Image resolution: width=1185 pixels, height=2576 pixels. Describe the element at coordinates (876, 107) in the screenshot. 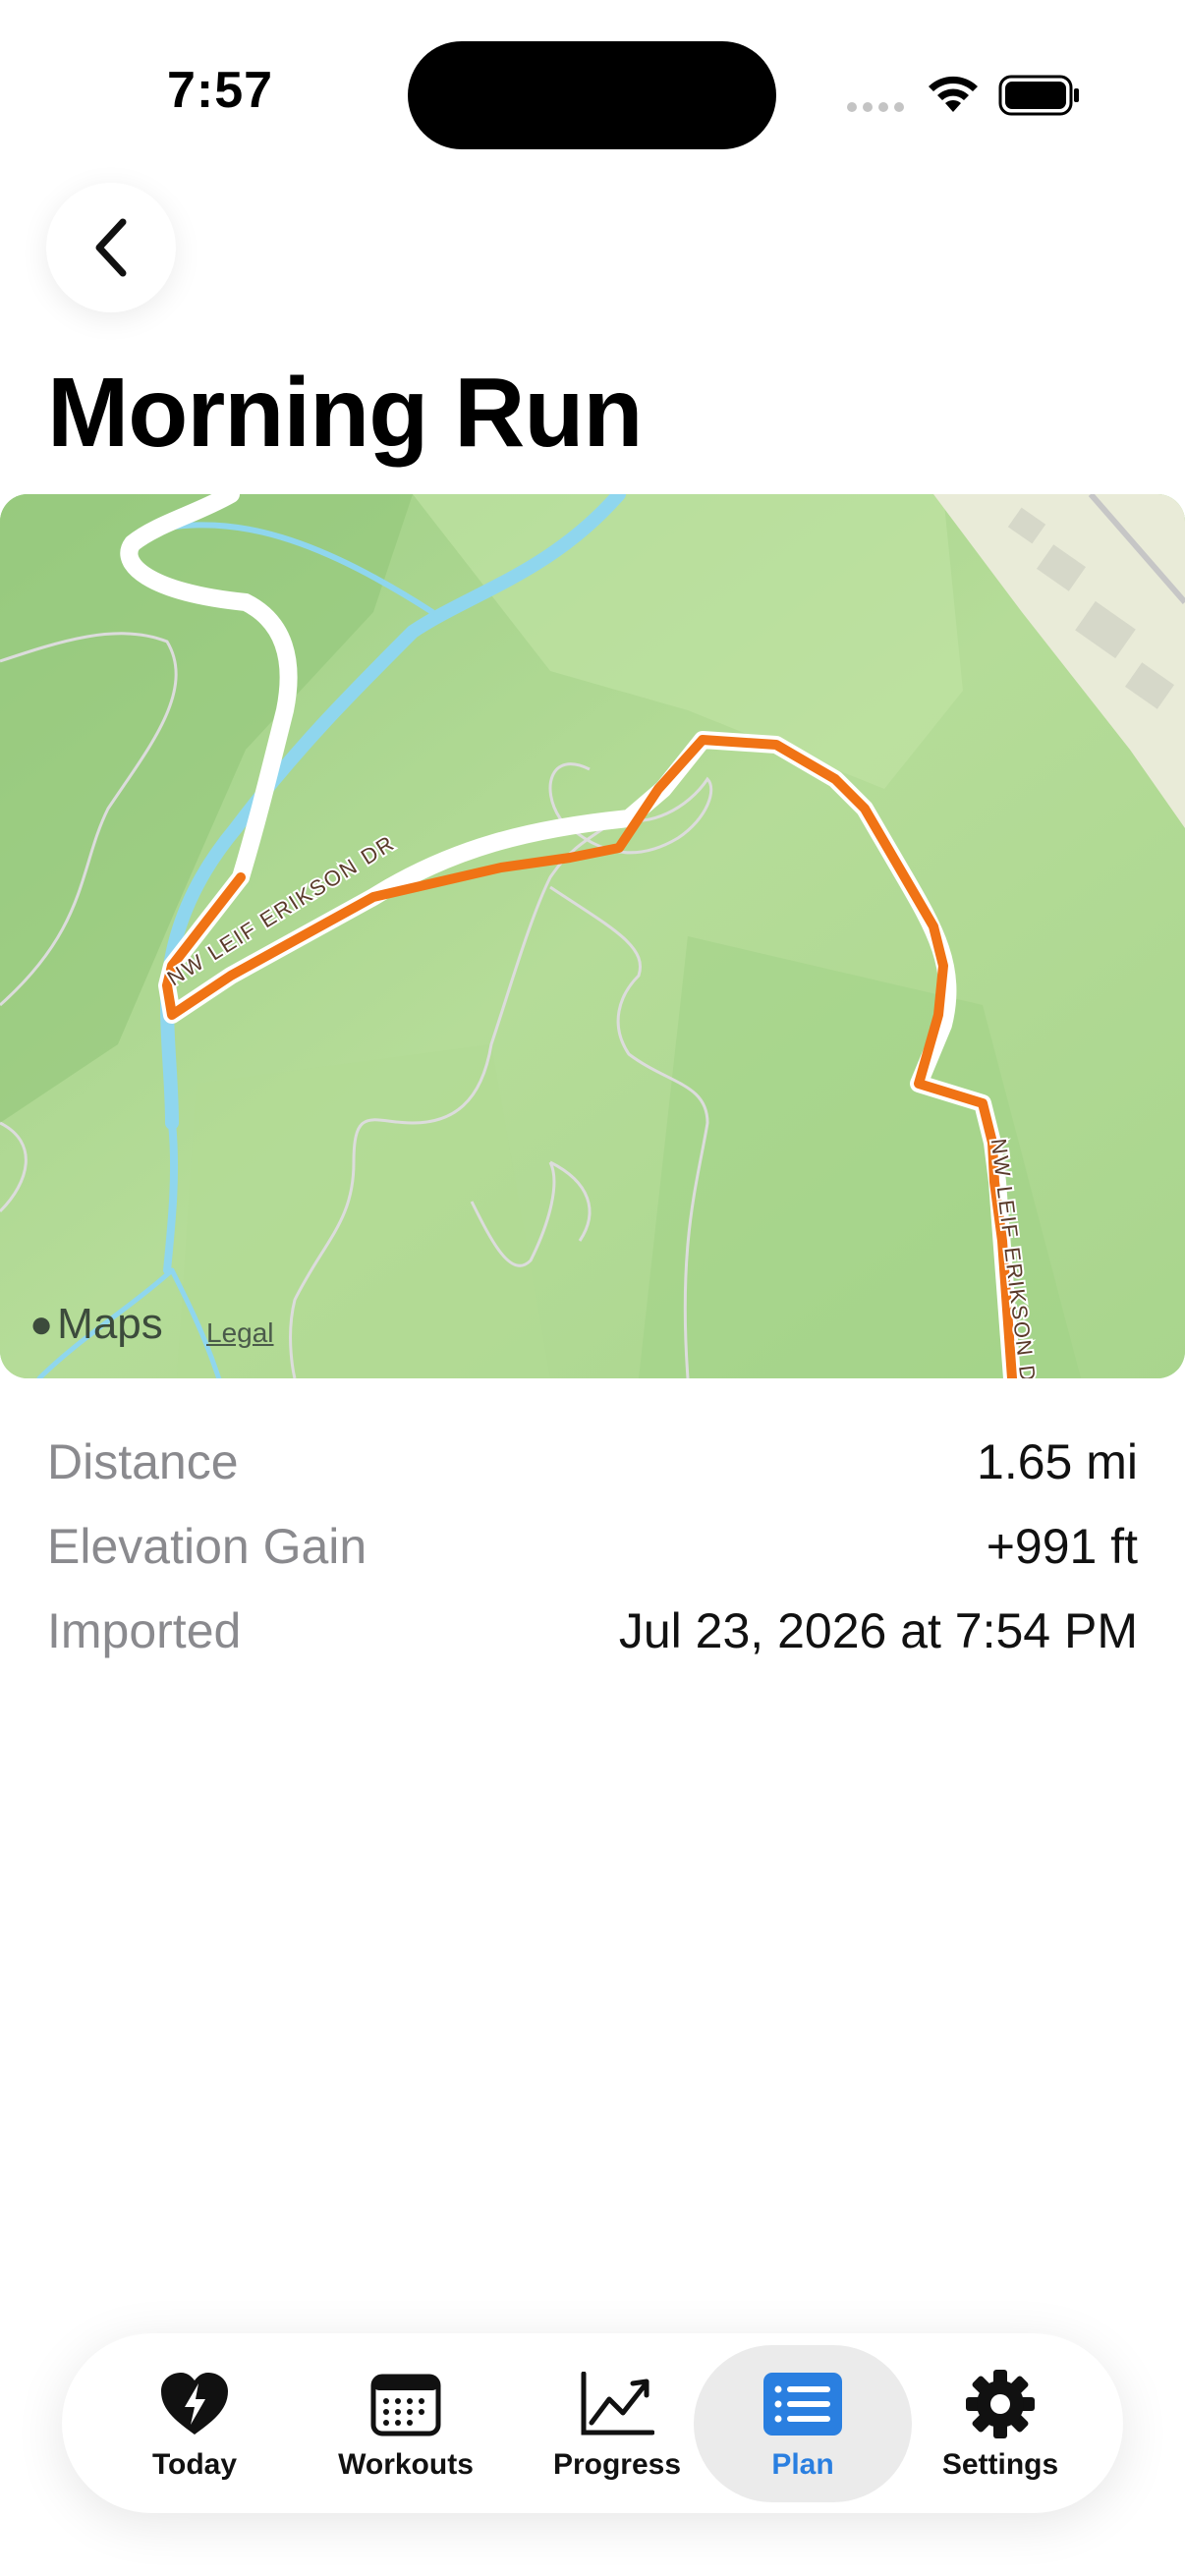

I see `cellular-signal-icon` at that location.